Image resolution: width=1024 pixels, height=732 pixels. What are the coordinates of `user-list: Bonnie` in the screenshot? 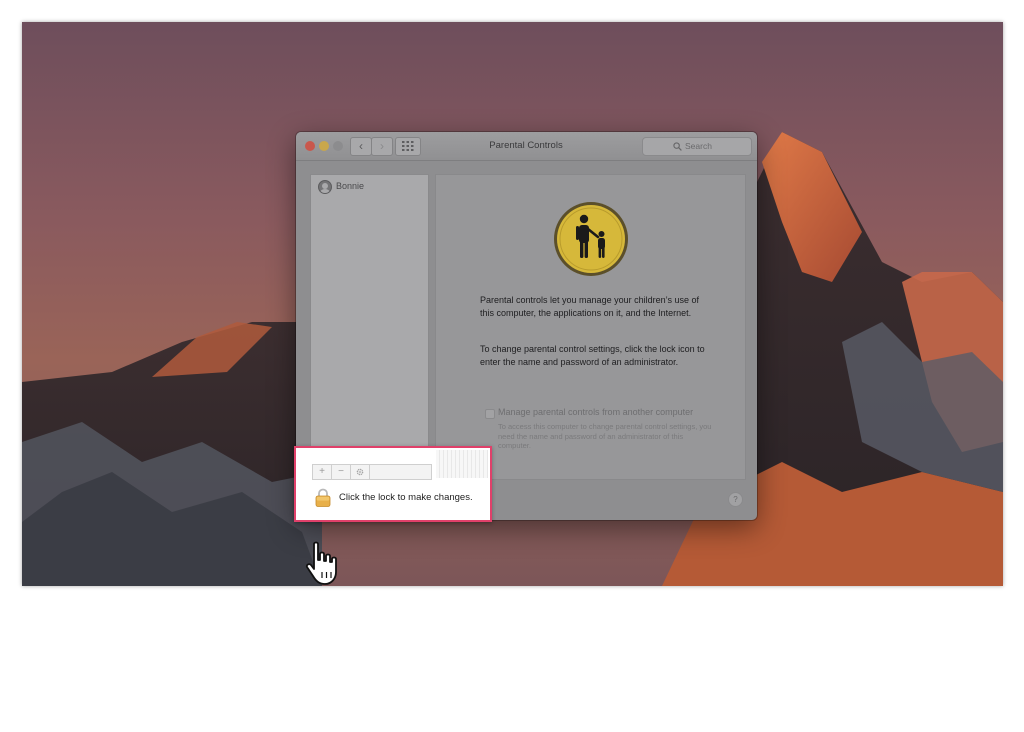 It's located at (369, 320).